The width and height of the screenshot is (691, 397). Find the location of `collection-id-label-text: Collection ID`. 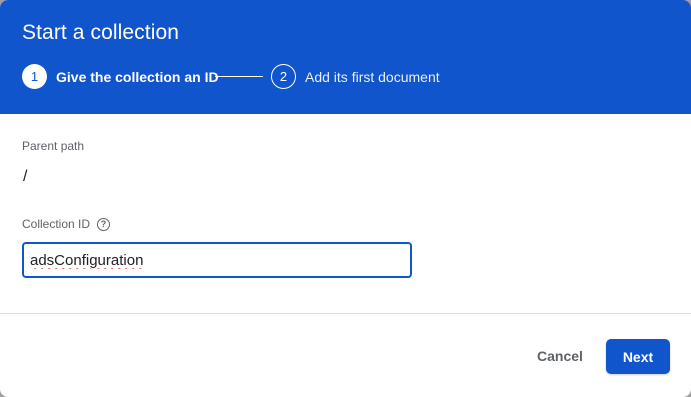

collection-id-label-text: Collection ID is located at coordinates (56, 224).